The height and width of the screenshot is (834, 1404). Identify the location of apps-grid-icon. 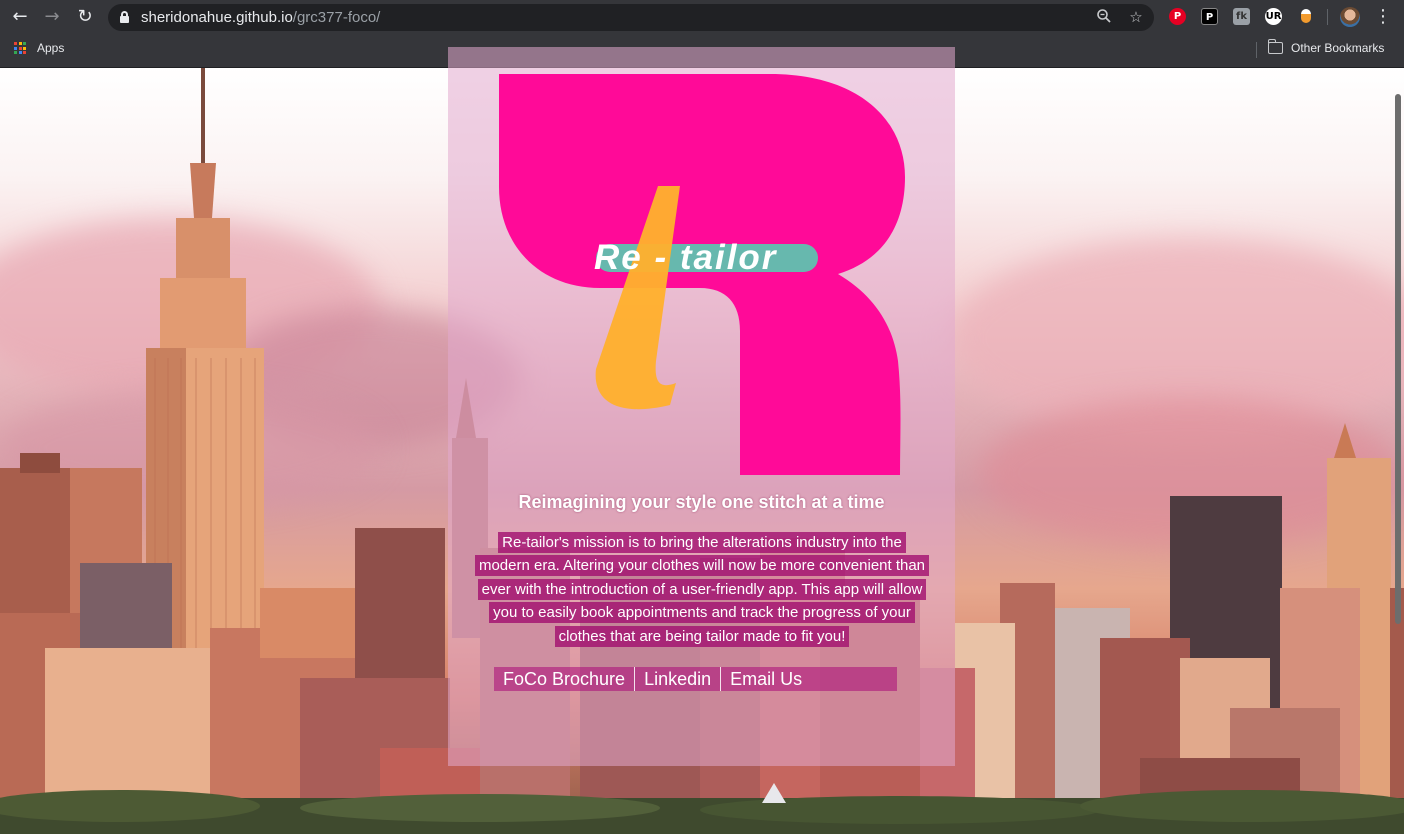
(20, 48).